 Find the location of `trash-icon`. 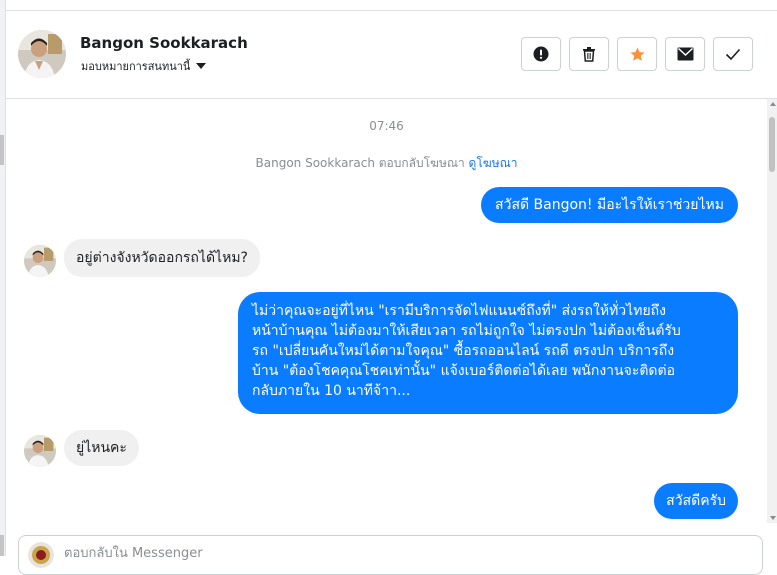

trash-icon is located at coordinates (589, 54).